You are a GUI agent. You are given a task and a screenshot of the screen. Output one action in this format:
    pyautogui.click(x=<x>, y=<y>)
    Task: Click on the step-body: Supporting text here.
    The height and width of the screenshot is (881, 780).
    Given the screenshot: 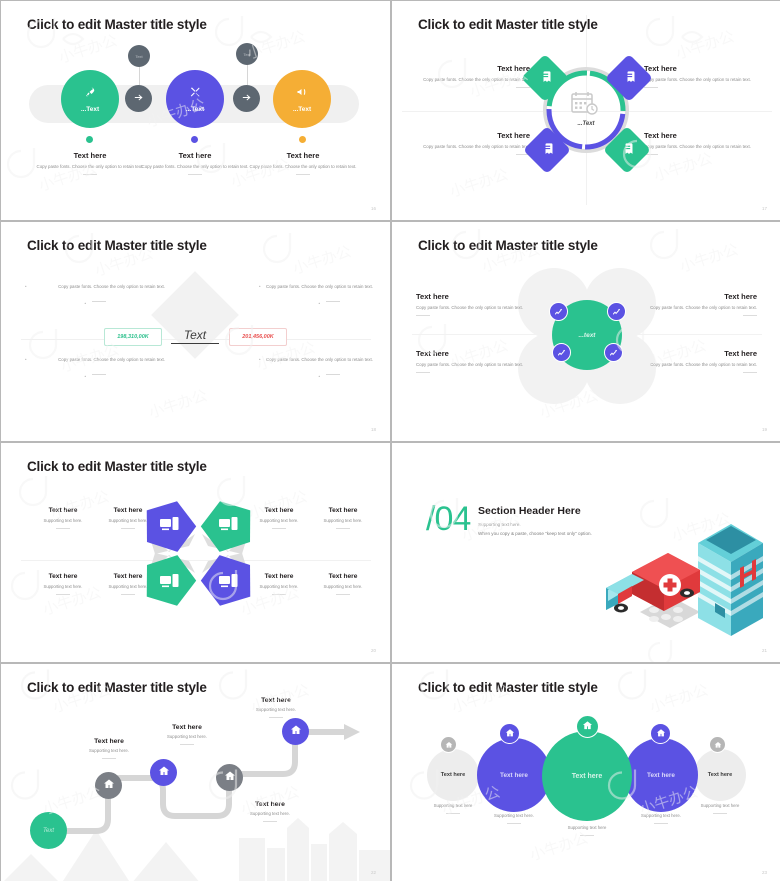 What is the action you would take?
    pyautogui.click(x=270, y=813)
    